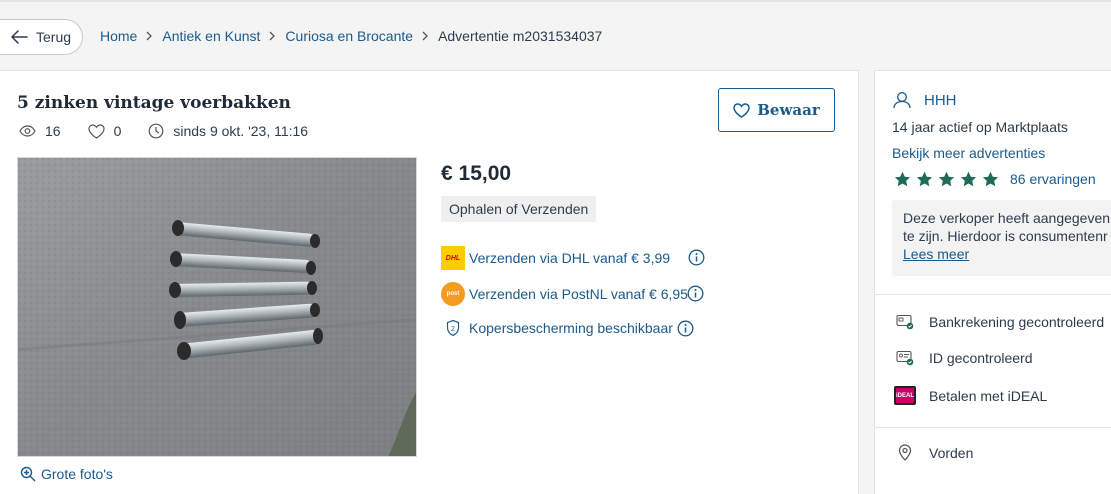 This screenshot has width=1111, height=494. I want to click on shield-icon: 2, so click(453, 328).